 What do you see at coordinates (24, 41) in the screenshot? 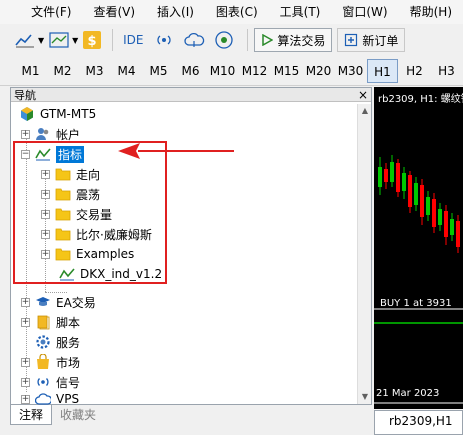
I see `line-chart-icon` at bounding box center [24, 41].